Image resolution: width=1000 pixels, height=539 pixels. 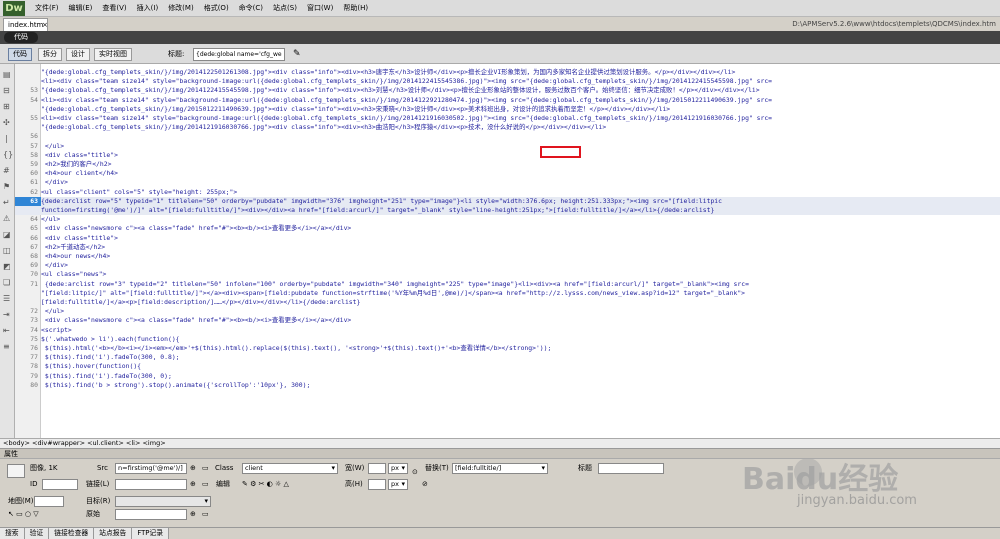 What do you see at coordinates (290, 468) in the screenshot?
I see `class-select: client` at bounding box center [290, 468].